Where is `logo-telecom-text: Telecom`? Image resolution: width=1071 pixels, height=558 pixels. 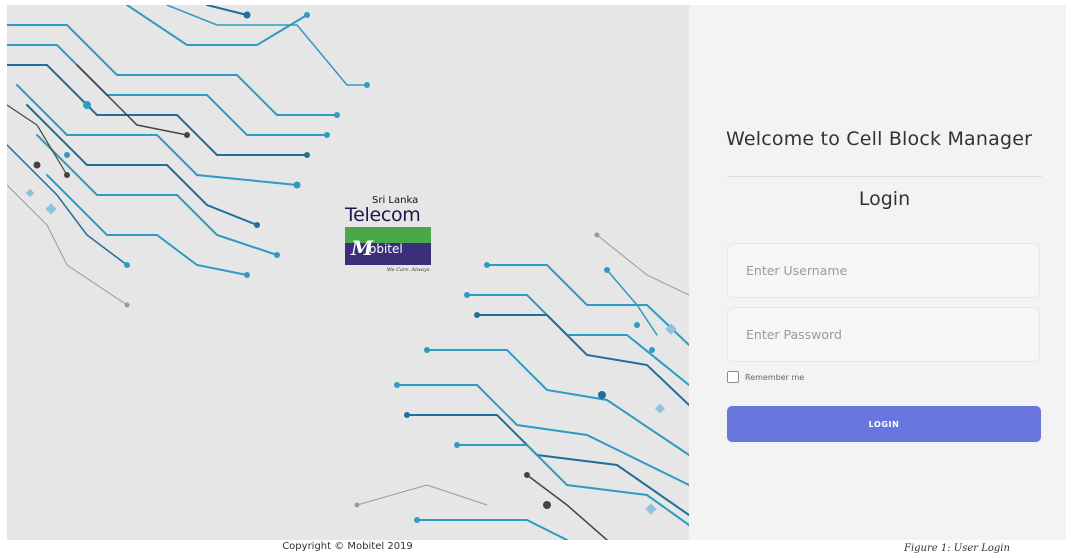 logo-telecom-text: Telecom is located at coordinates (383, 215).